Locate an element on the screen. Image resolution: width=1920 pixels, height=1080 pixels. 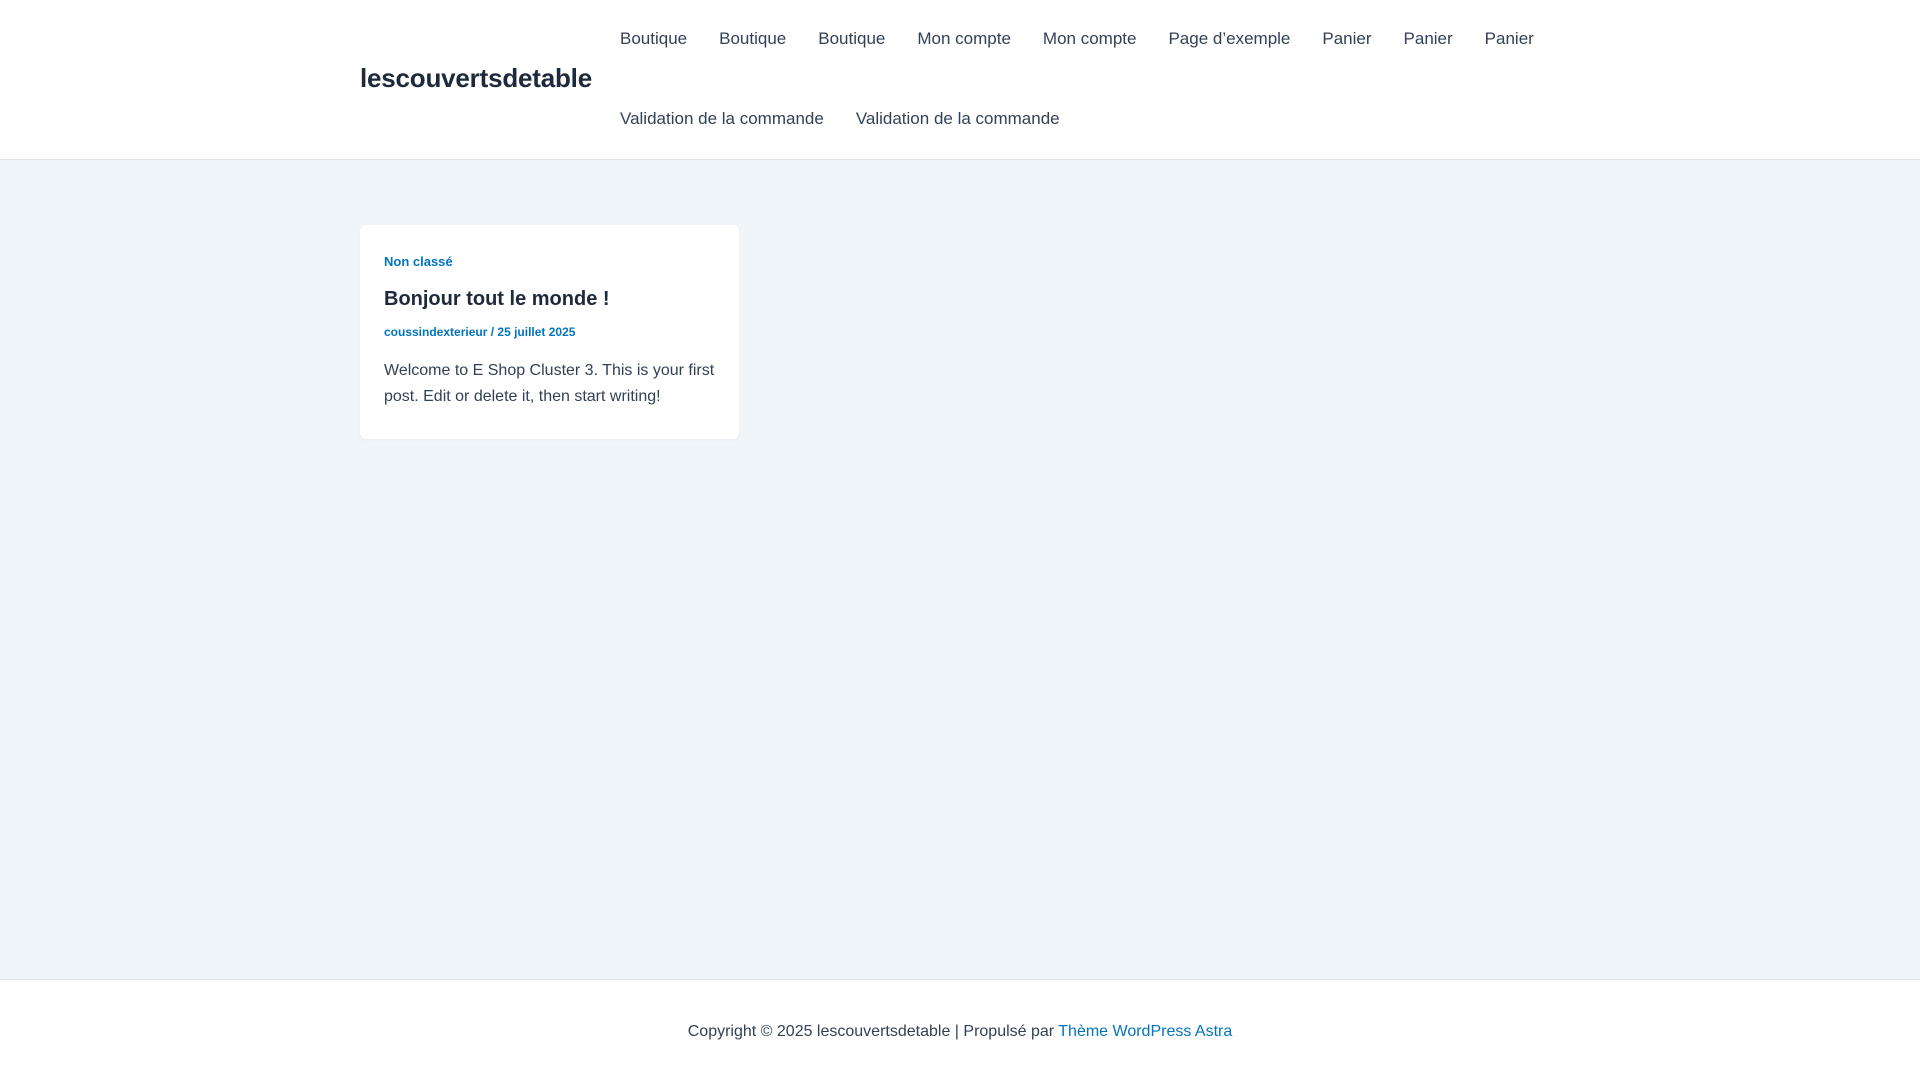
post-meta: coussindexterieur / 25 juillet 2025 is located at coordinates (549, 332).